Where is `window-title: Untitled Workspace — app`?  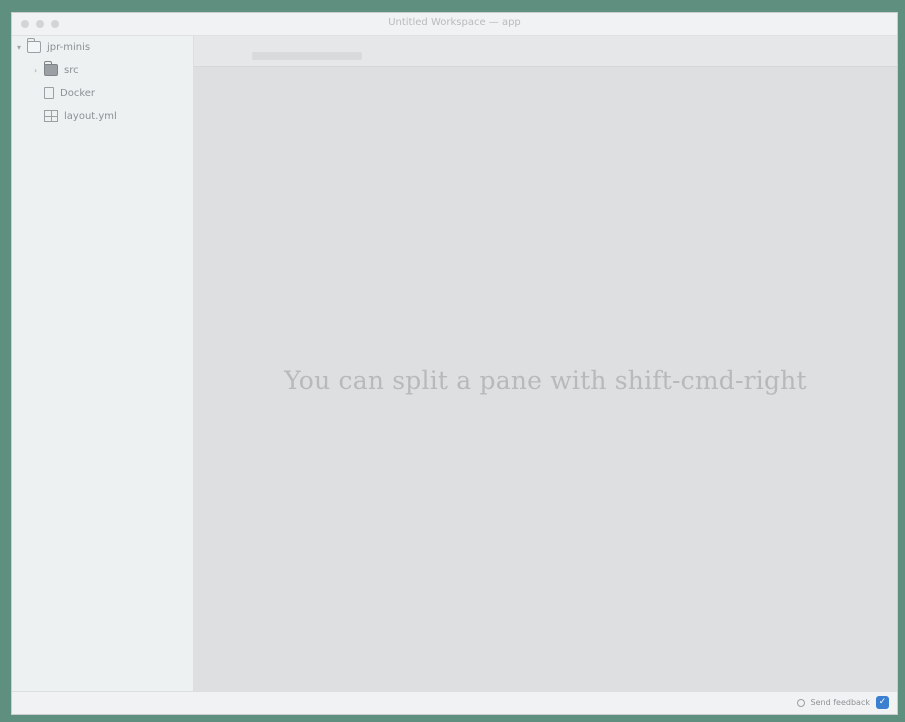 window-title: Untitled Workspace — app is located at coordinates (454, 22).